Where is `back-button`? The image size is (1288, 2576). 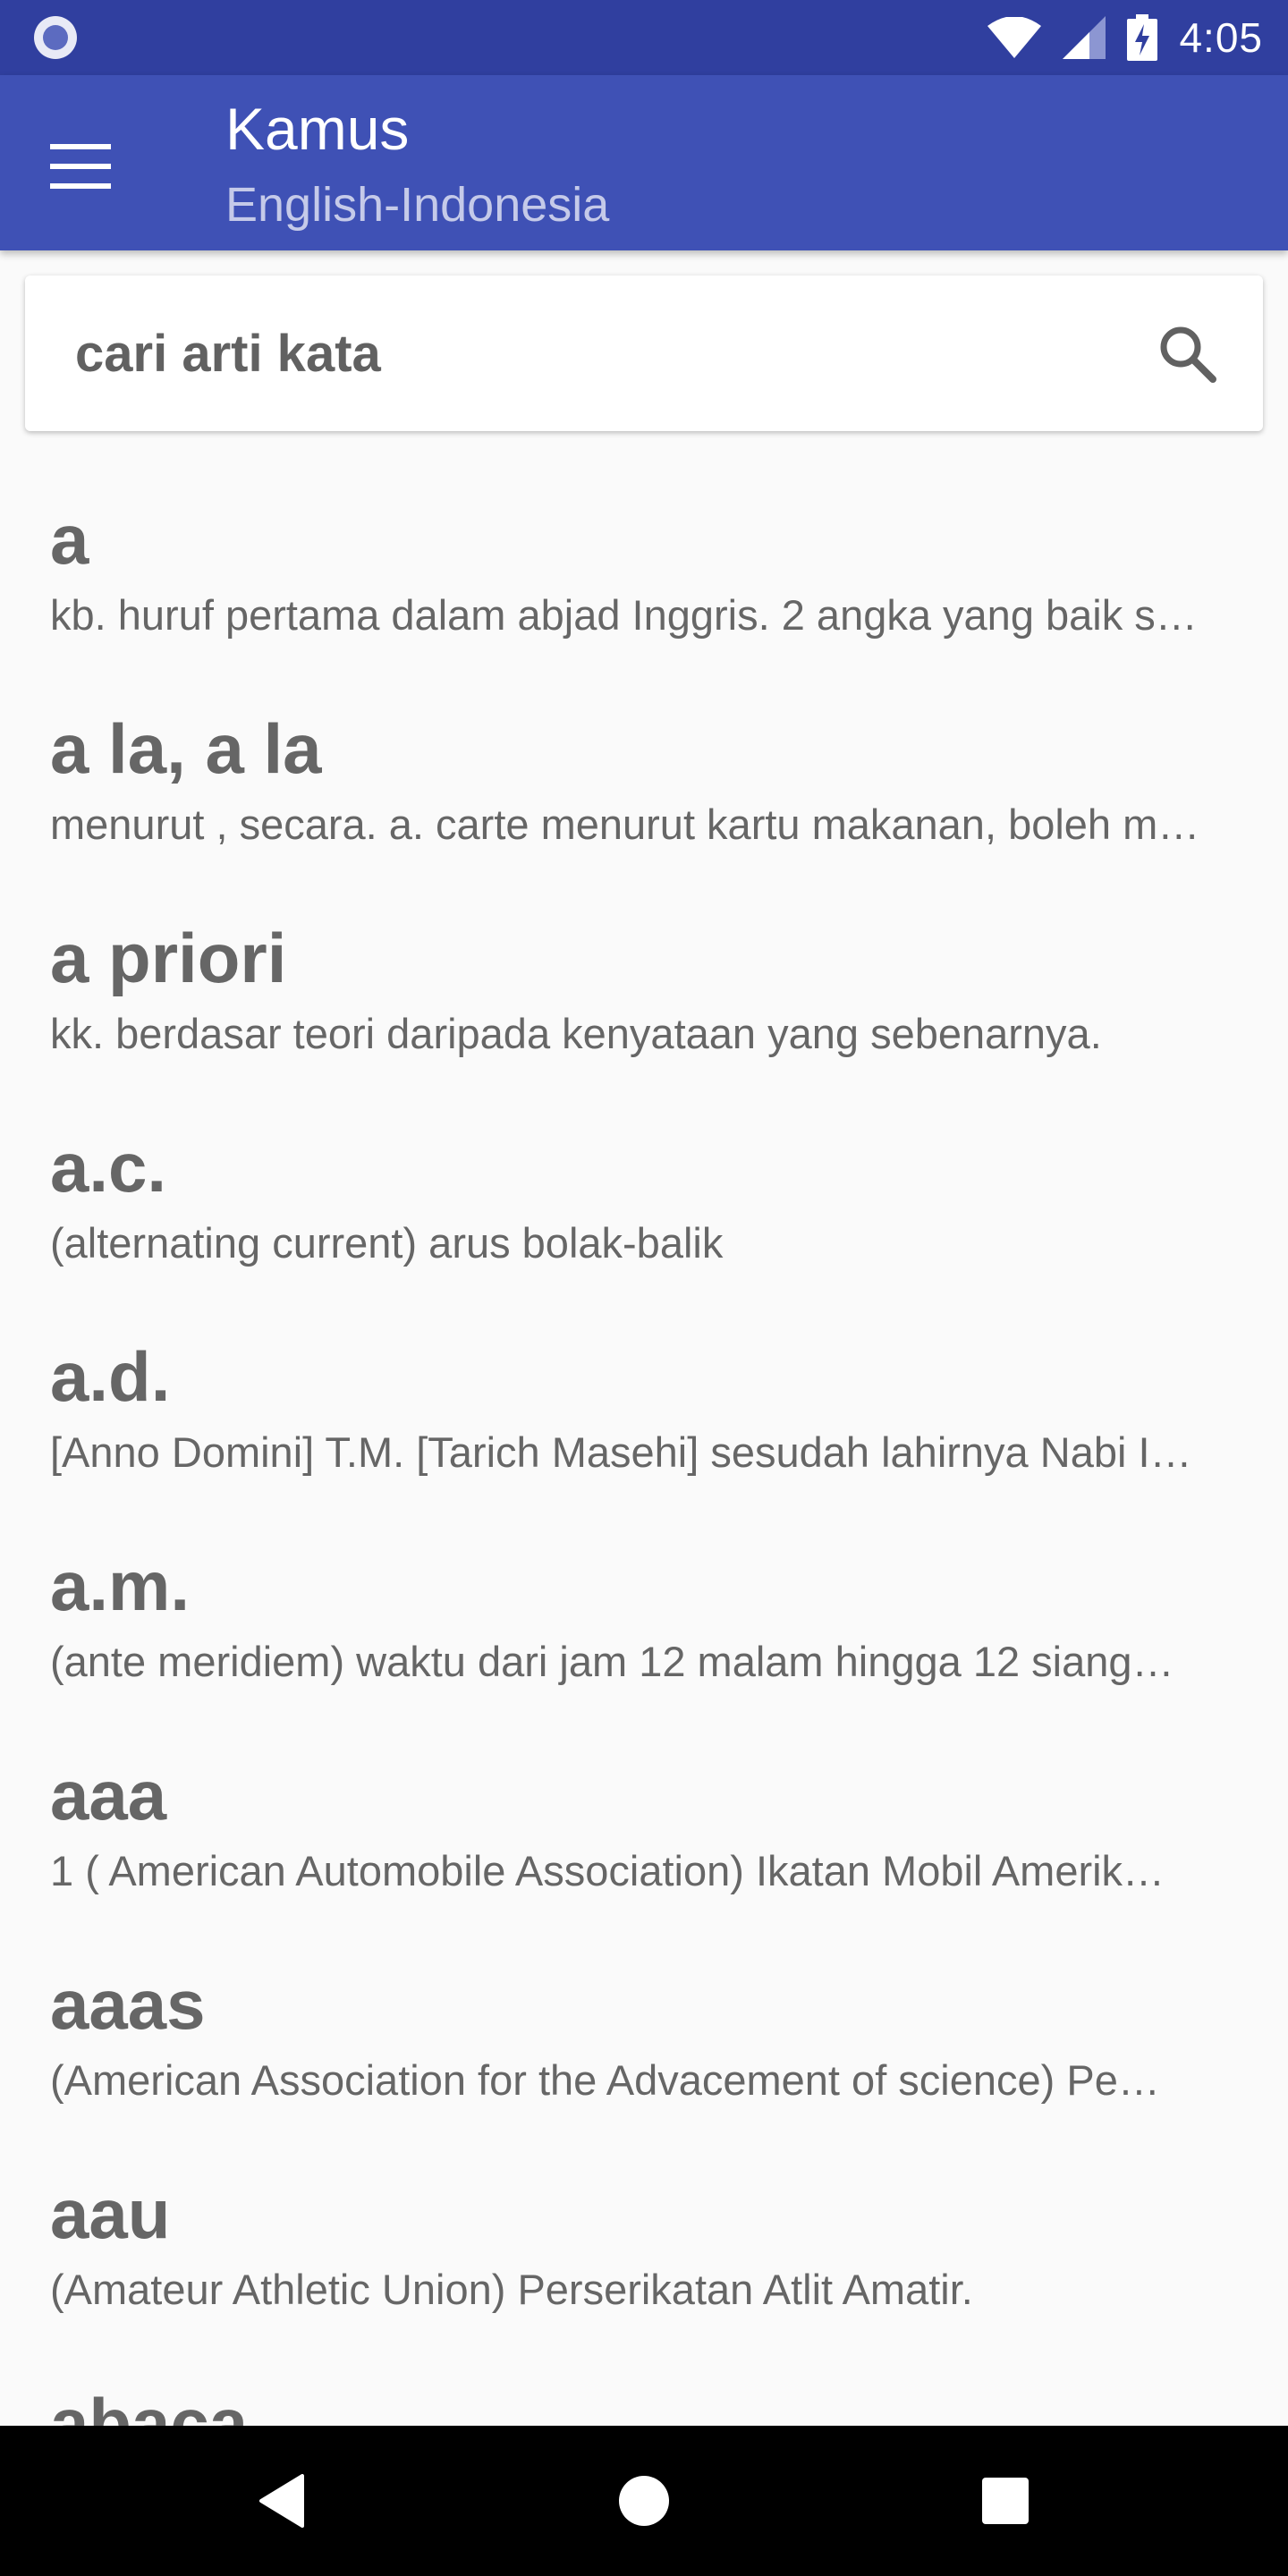 back-button is located at coordinates (282, 2501).